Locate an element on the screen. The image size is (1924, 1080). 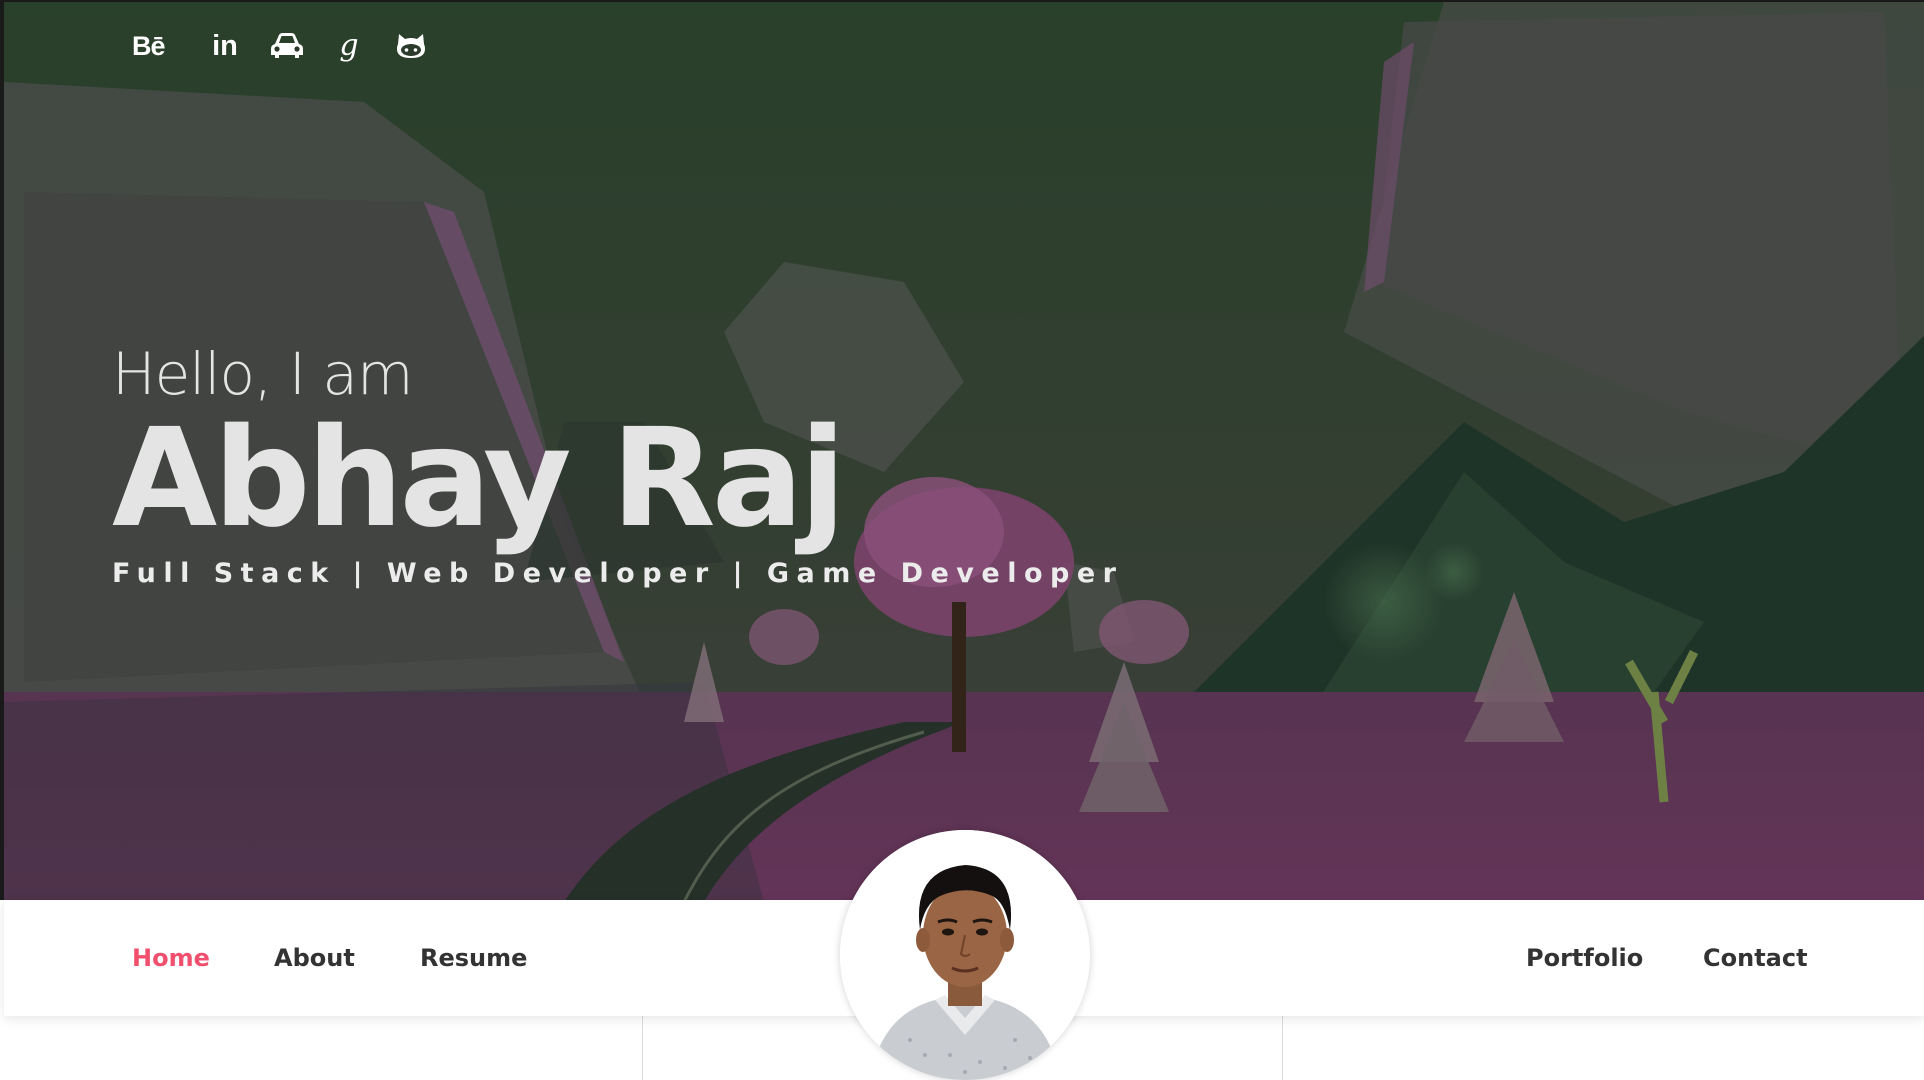
github-icon is located at coordinates (411, 46).